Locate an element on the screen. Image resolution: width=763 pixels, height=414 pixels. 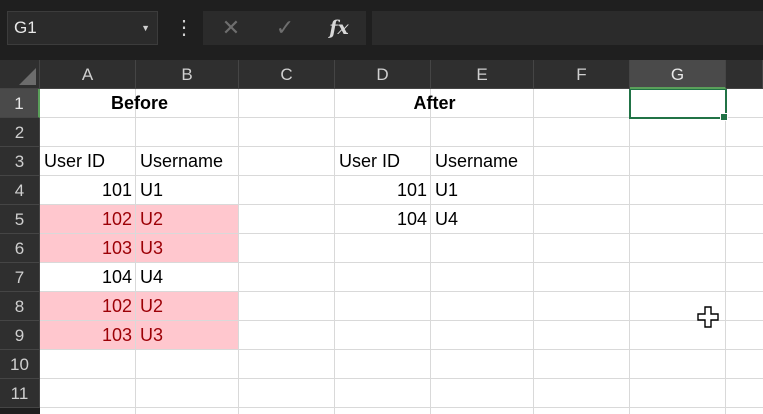
column-header-f: F is located at coordinates (582, 74).